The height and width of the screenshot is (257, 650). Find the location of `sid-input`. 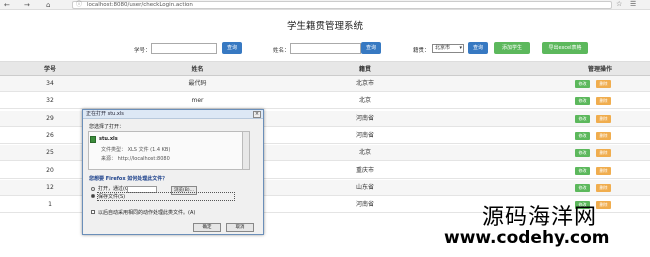

sid-input is located at coordinates (184, 48).